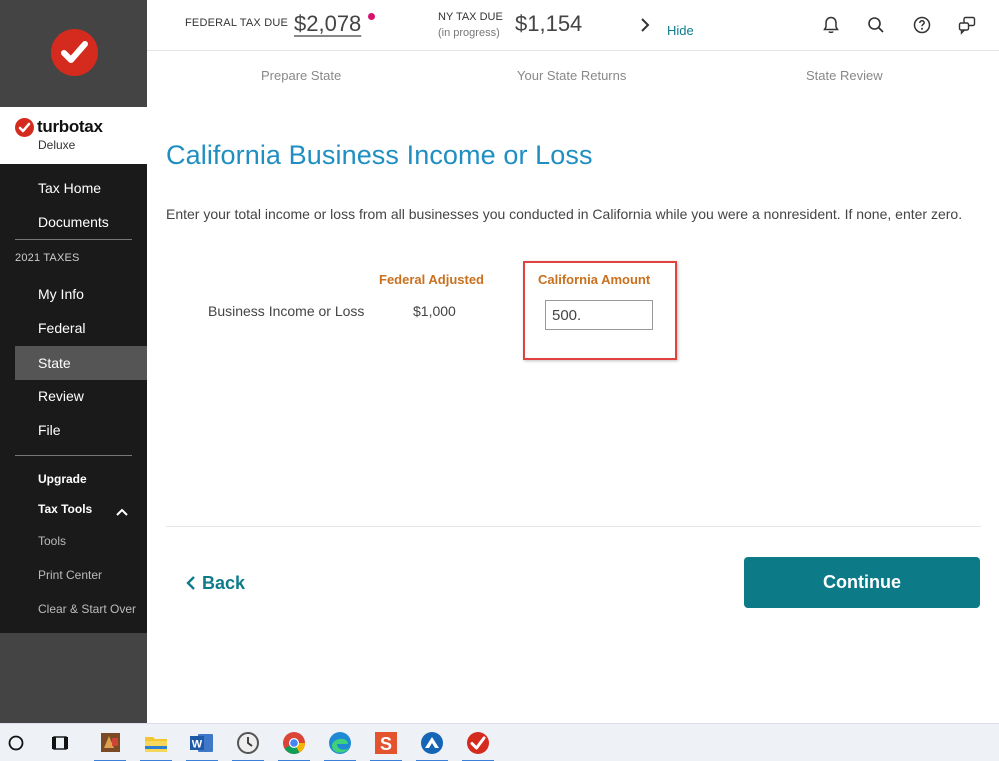 The width and height of the screenshot is (999, 761). What do you see at coordinates (434, 311) in the screenshot?
I see `federal-amount-value: $1,000` at bounding box center [434, 311].